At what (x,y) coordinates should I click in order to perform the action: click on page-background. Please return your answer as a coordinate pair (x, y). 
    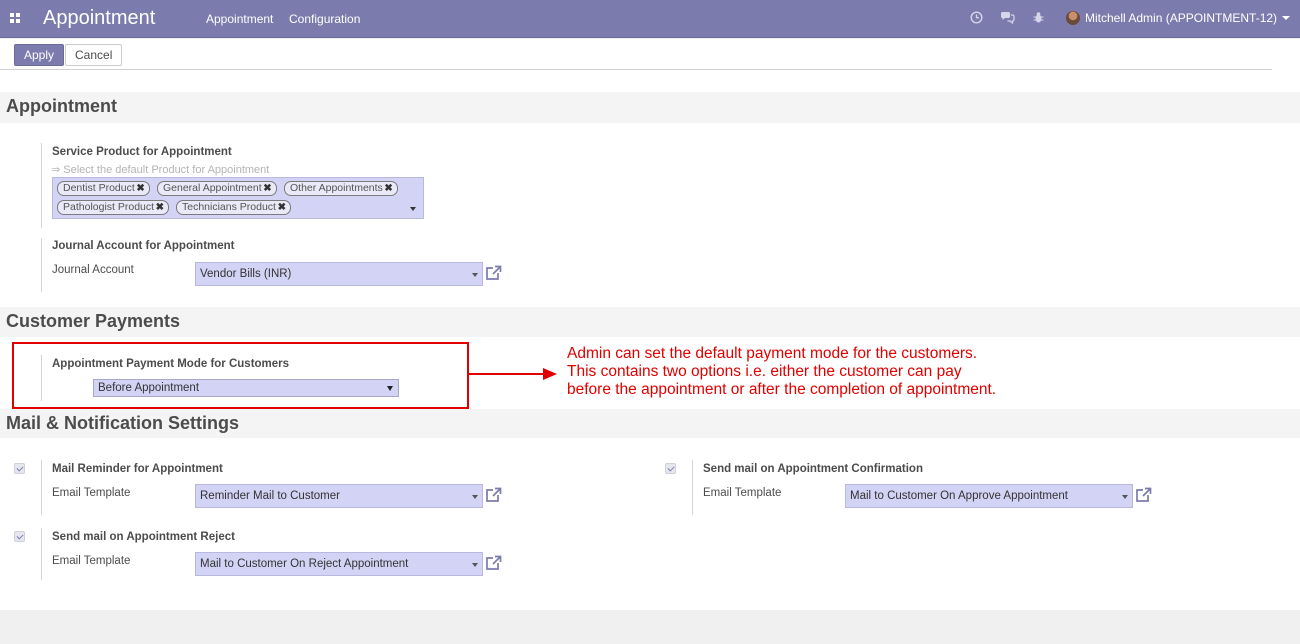
    Looking at the image, I should click on (650, 627).